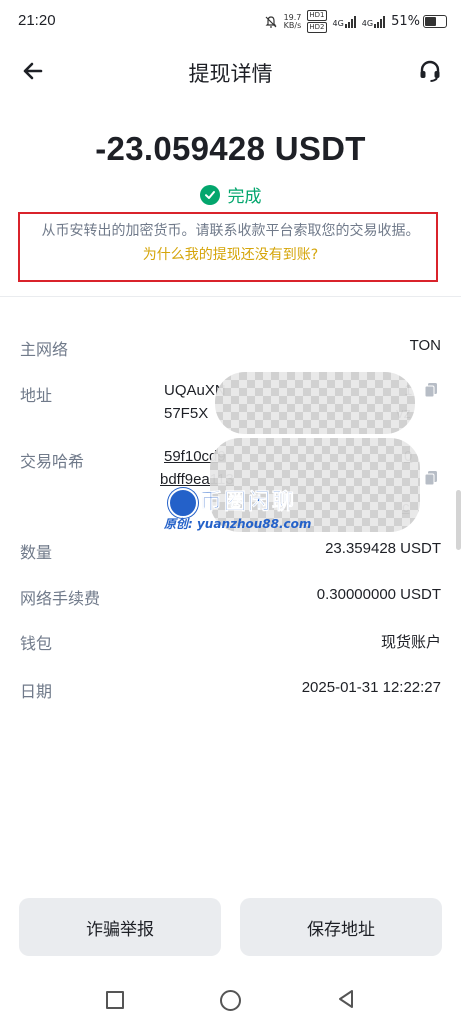 The width and height of the screenshot is (461, 1024). Describe the element at coordinates (317, 15) in the screenshot. I see `hd1-badge: HD1` at that location.